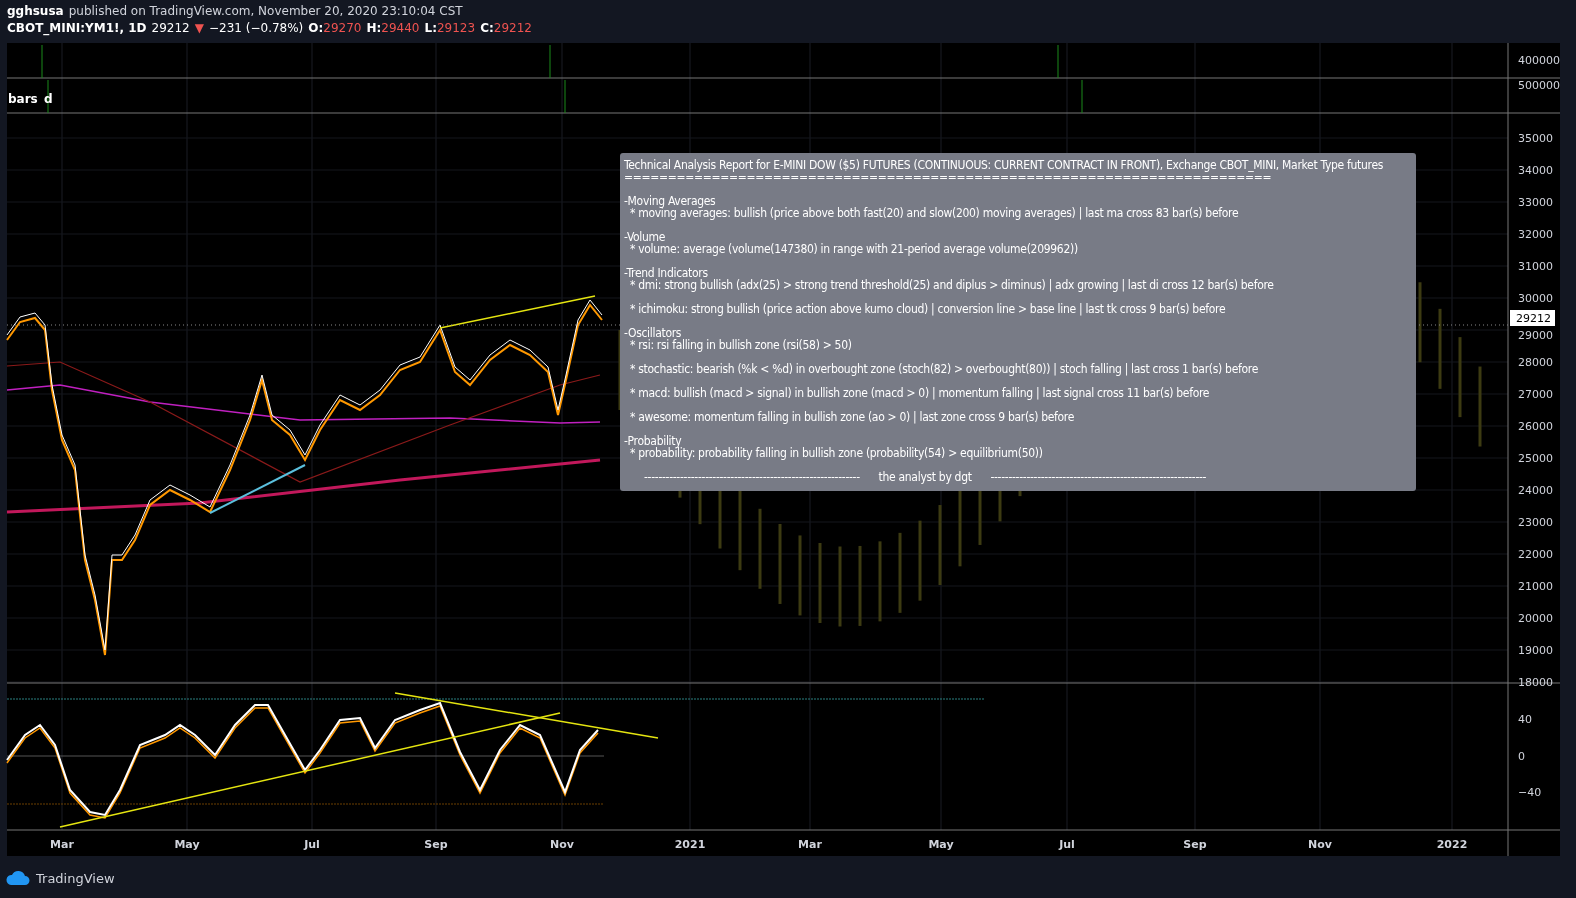 The width and height of the screenshot is (1576, 898). Describe the element at coordinates (23, 99) in the screenshot. I see `indicator-legend: bars` at that location.